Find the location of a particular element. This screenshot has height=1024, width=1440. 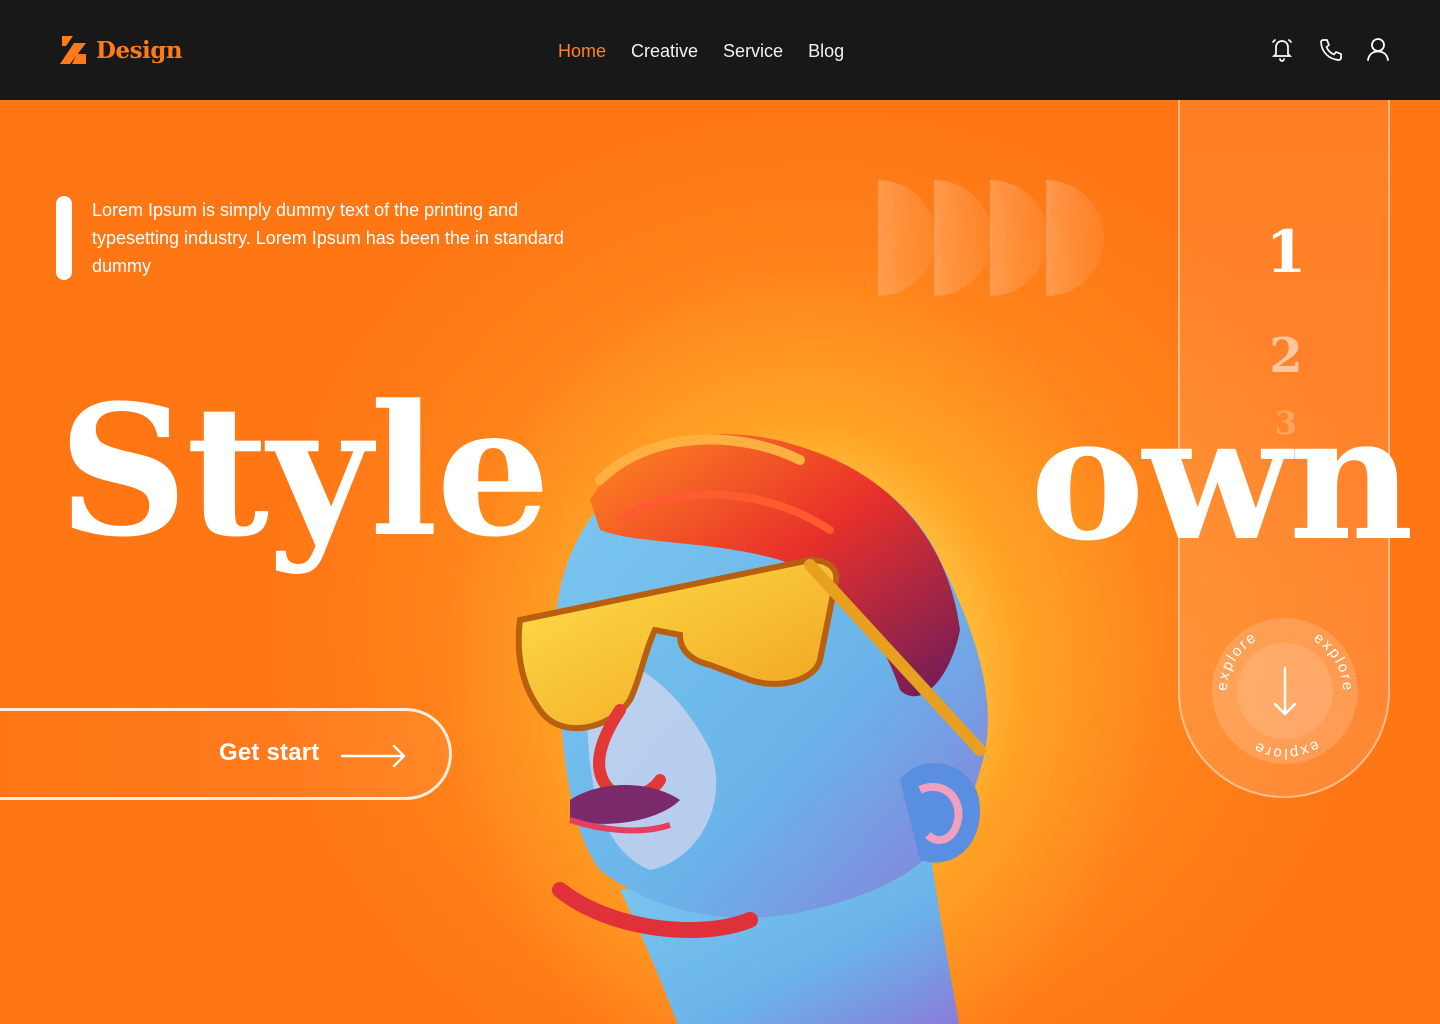

top-header: Design Home Creative Service Blog is located at coordinates (720, 50).